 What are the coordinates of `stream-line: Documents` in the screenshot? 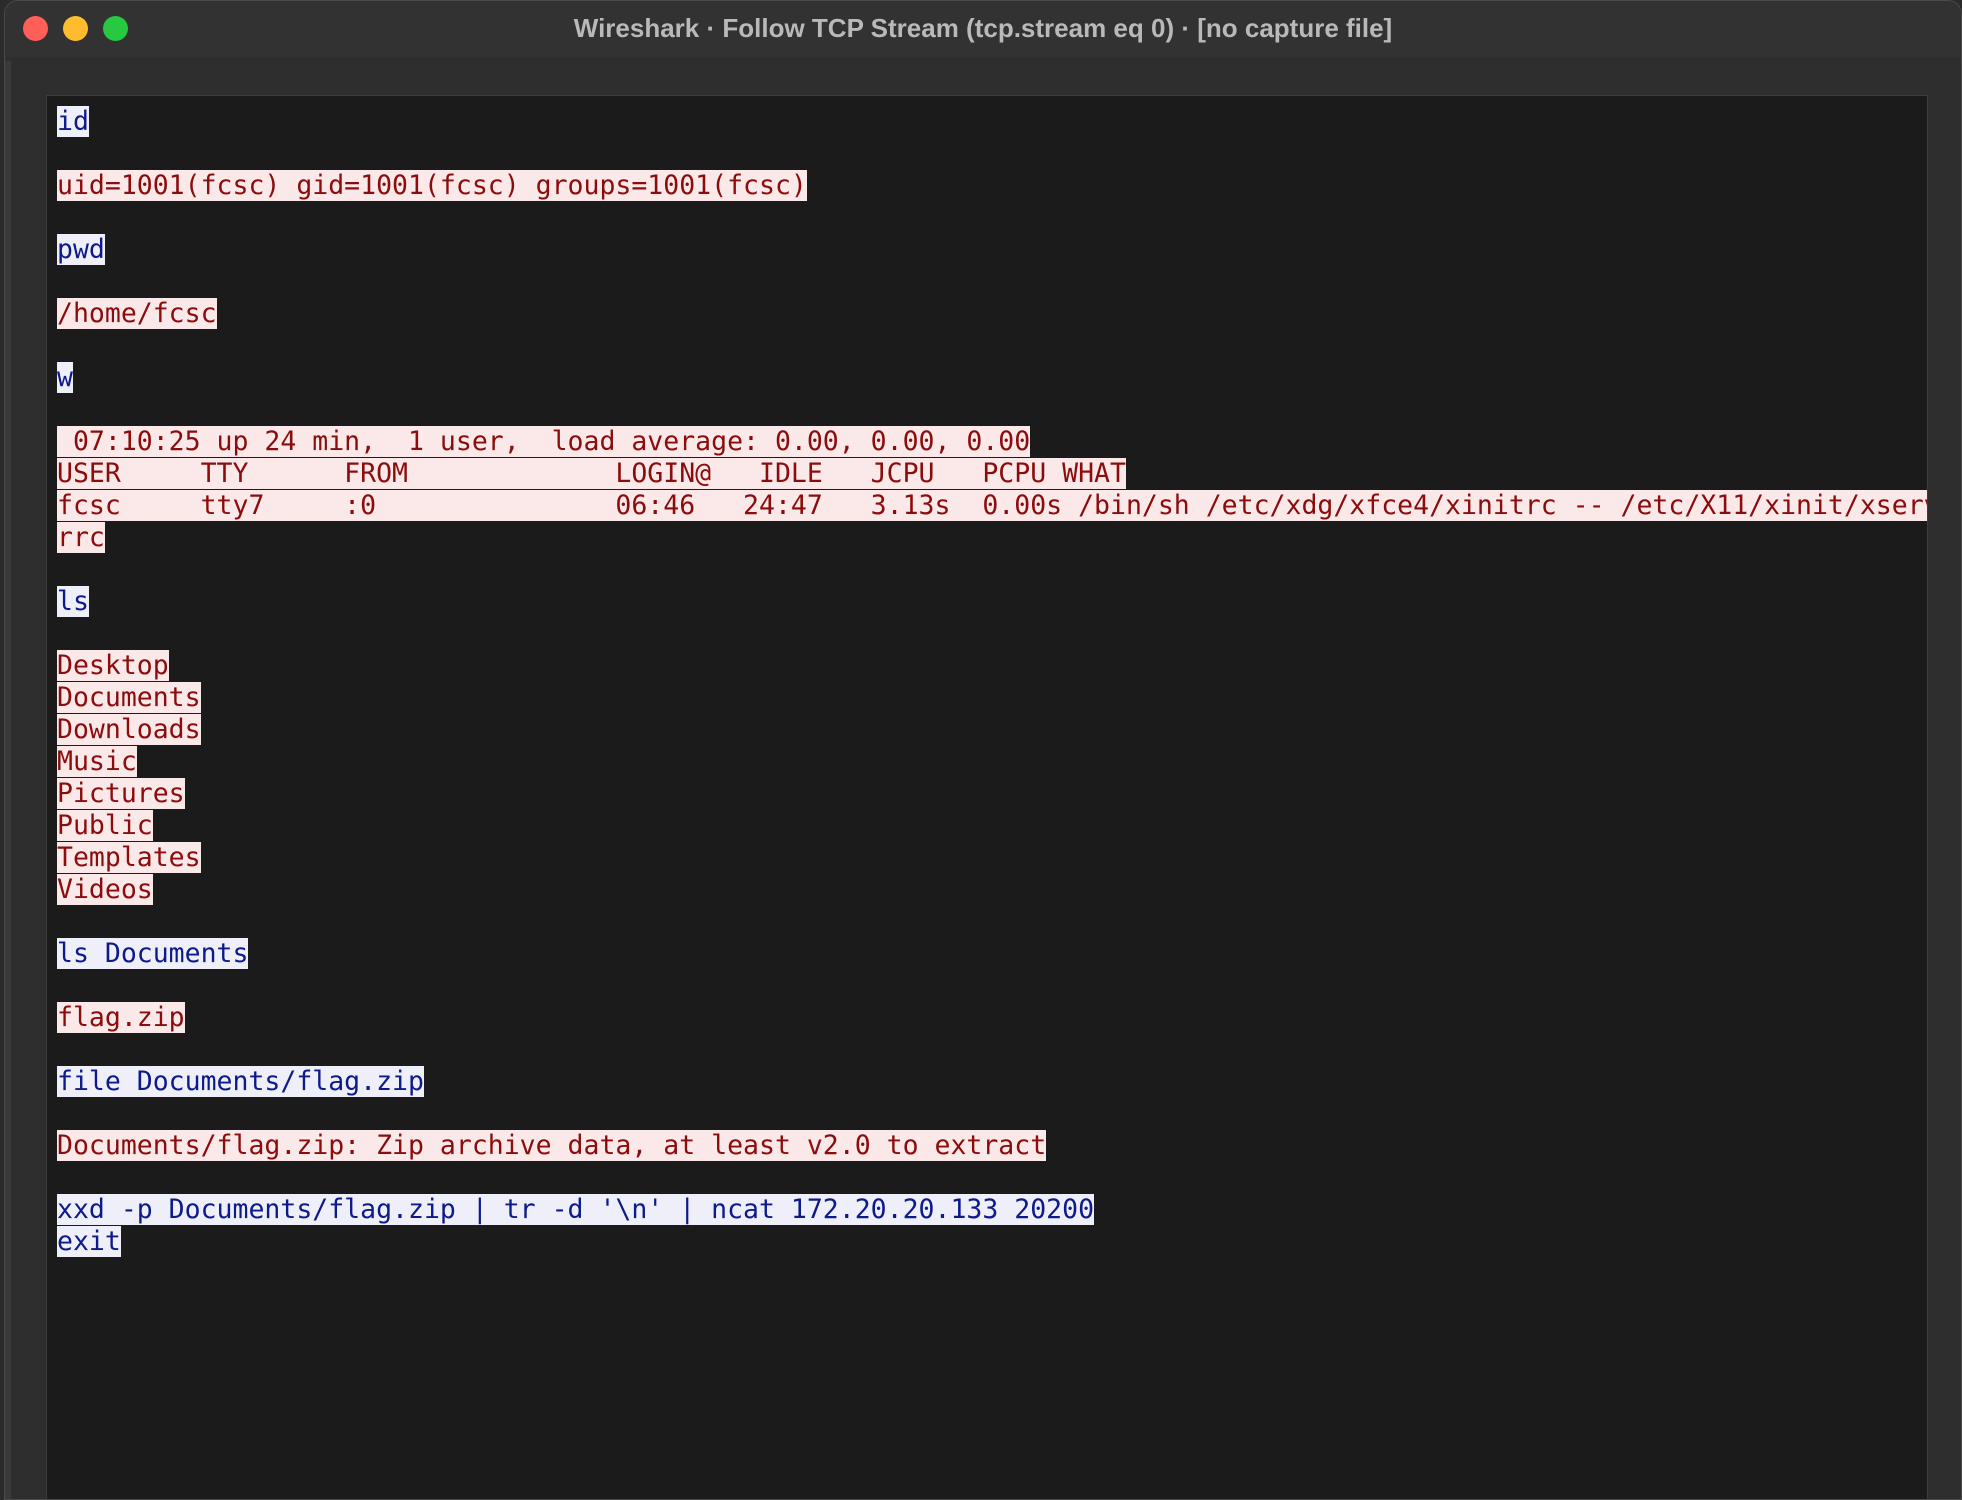 It's located at (992, 698).